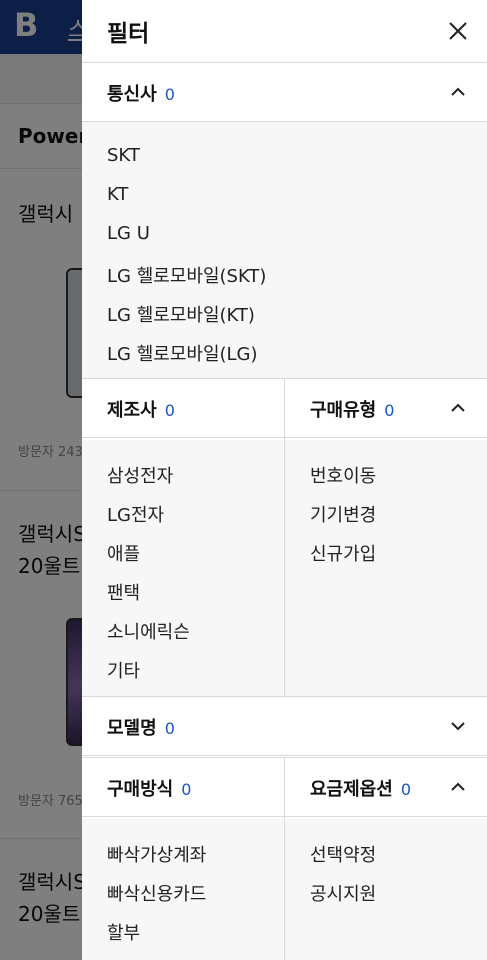  Describe the element at coordinates (156, 854) in the screenshot. I see `payment-option: 빠삭가상계좌` at that location.